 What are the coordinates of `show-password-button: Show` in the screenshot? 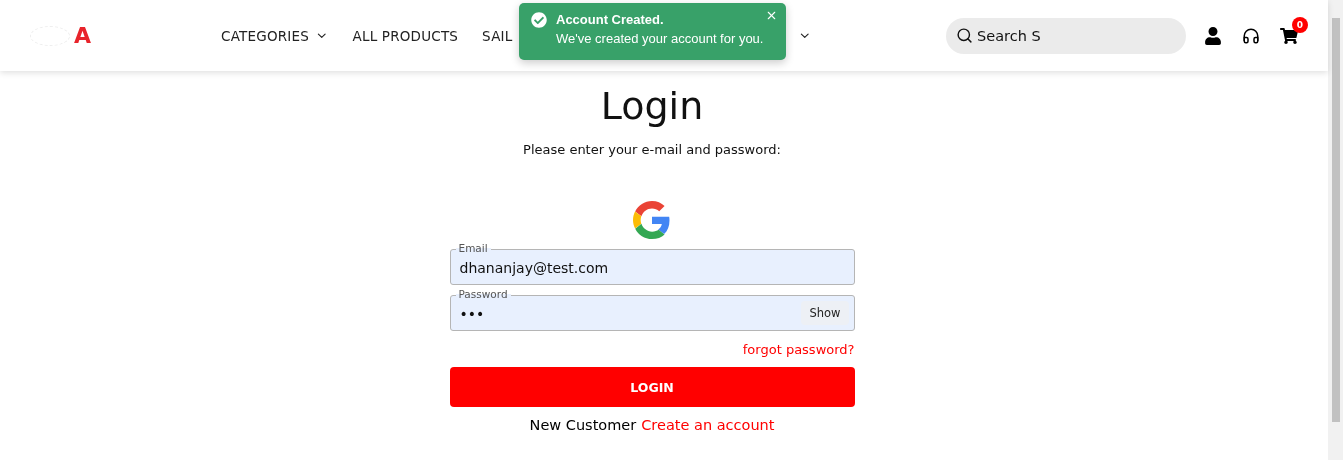 It's located at (825, 313).